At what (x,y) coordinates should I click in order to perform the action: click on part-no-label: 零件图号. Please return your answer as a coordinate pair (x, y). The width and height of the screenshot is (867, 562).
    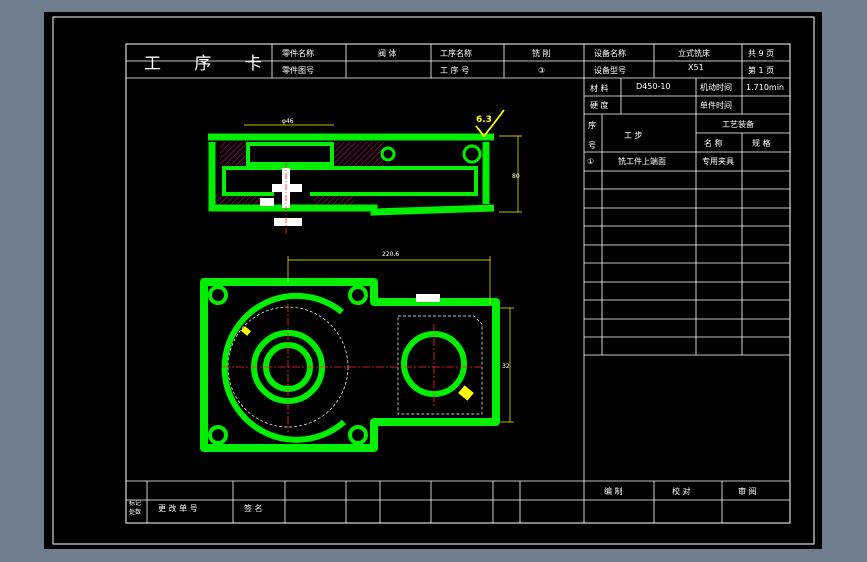
    Looking at the image, I should click on (298, 70).